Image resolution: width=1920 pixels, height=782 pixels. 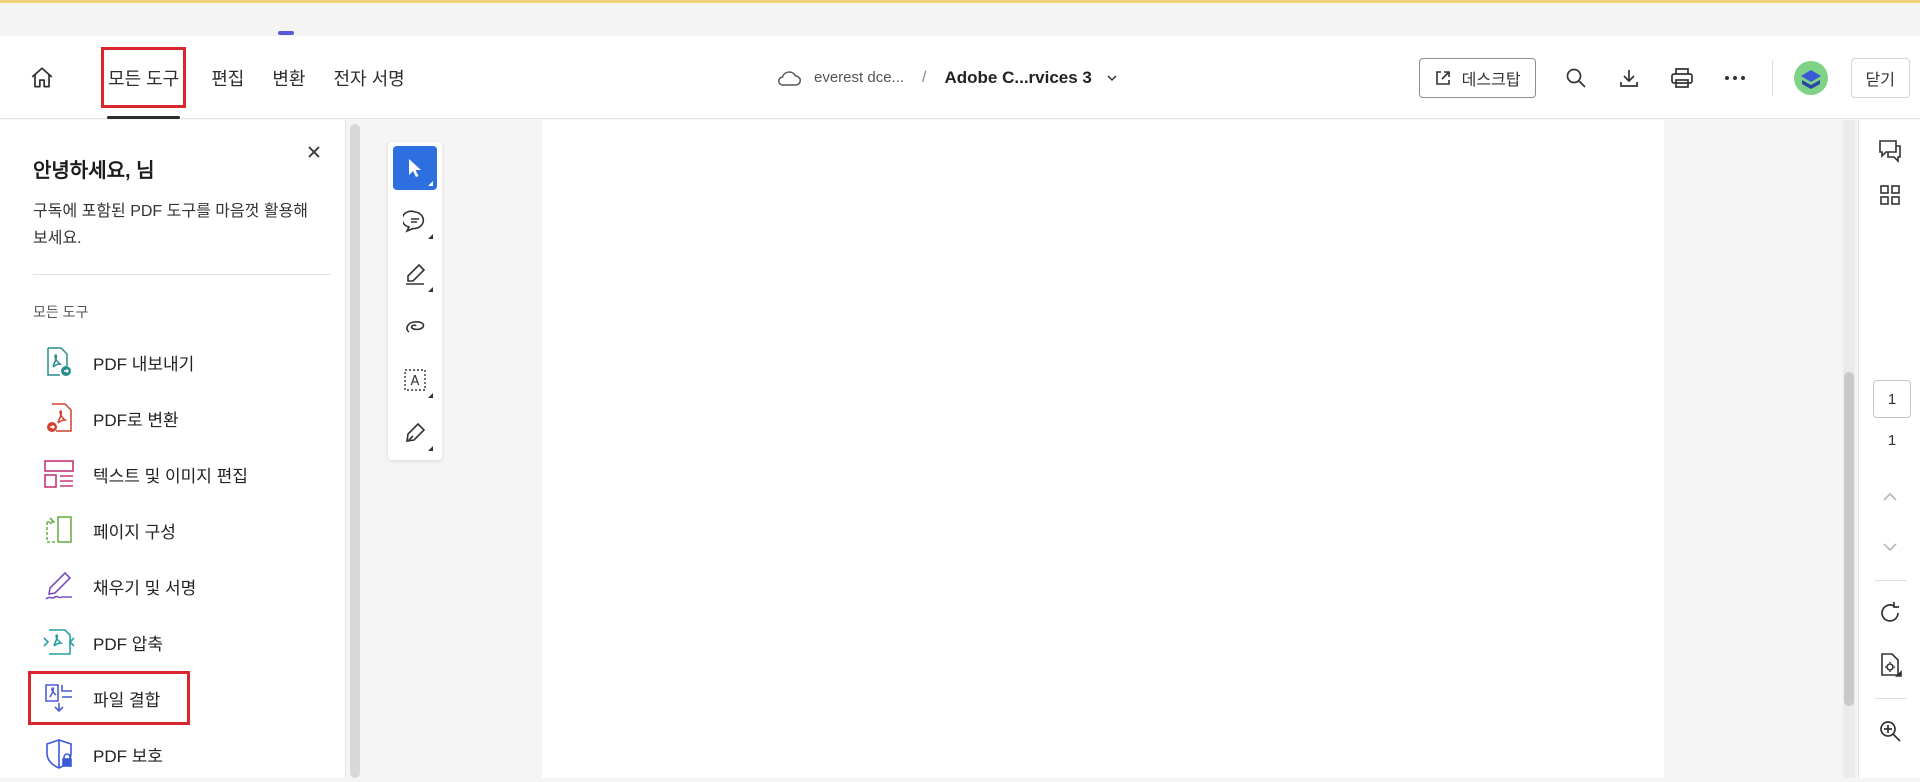 What do you see at coordinates (177, 642) in the screenshot?
I see `tool-compress-pdf: PDF 압축` at bounding box center [177, 642].